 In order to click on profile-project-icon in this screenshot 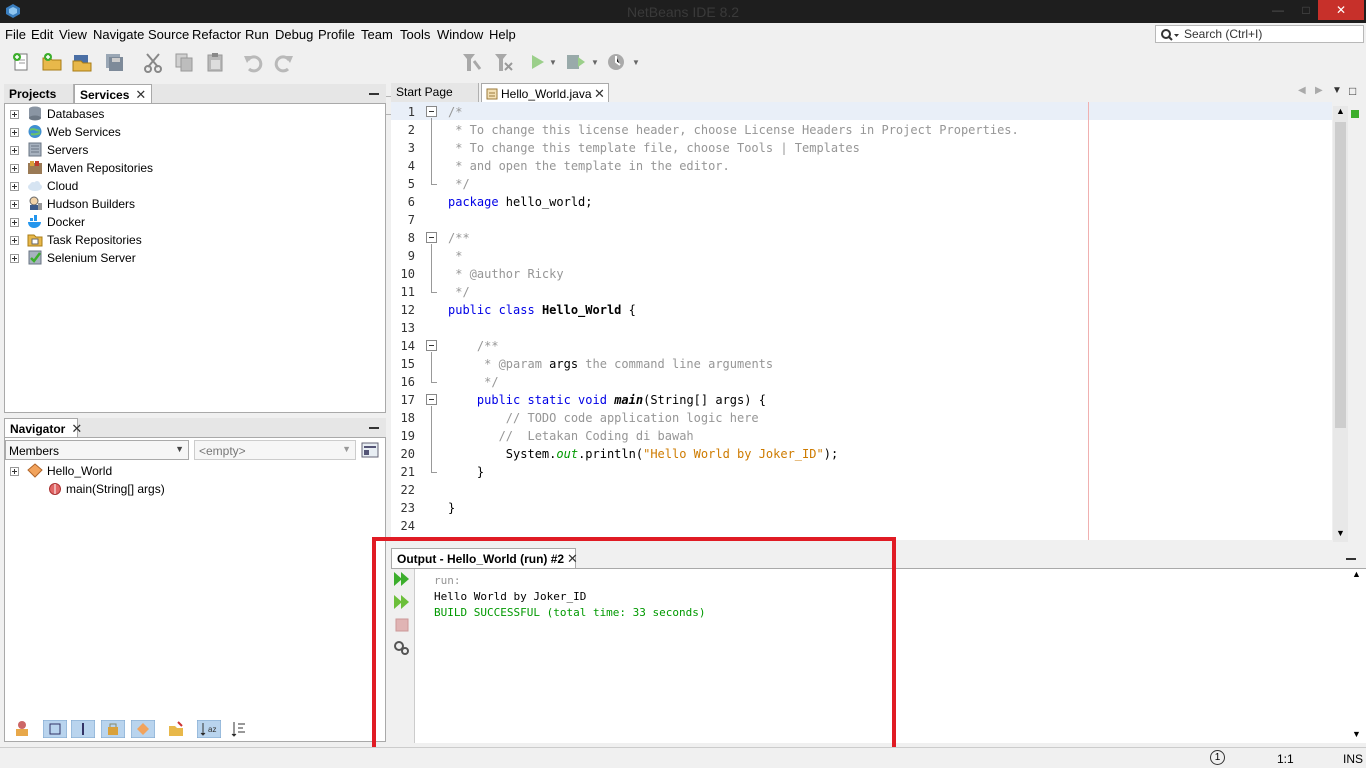, I will do `click(616, 62)`.